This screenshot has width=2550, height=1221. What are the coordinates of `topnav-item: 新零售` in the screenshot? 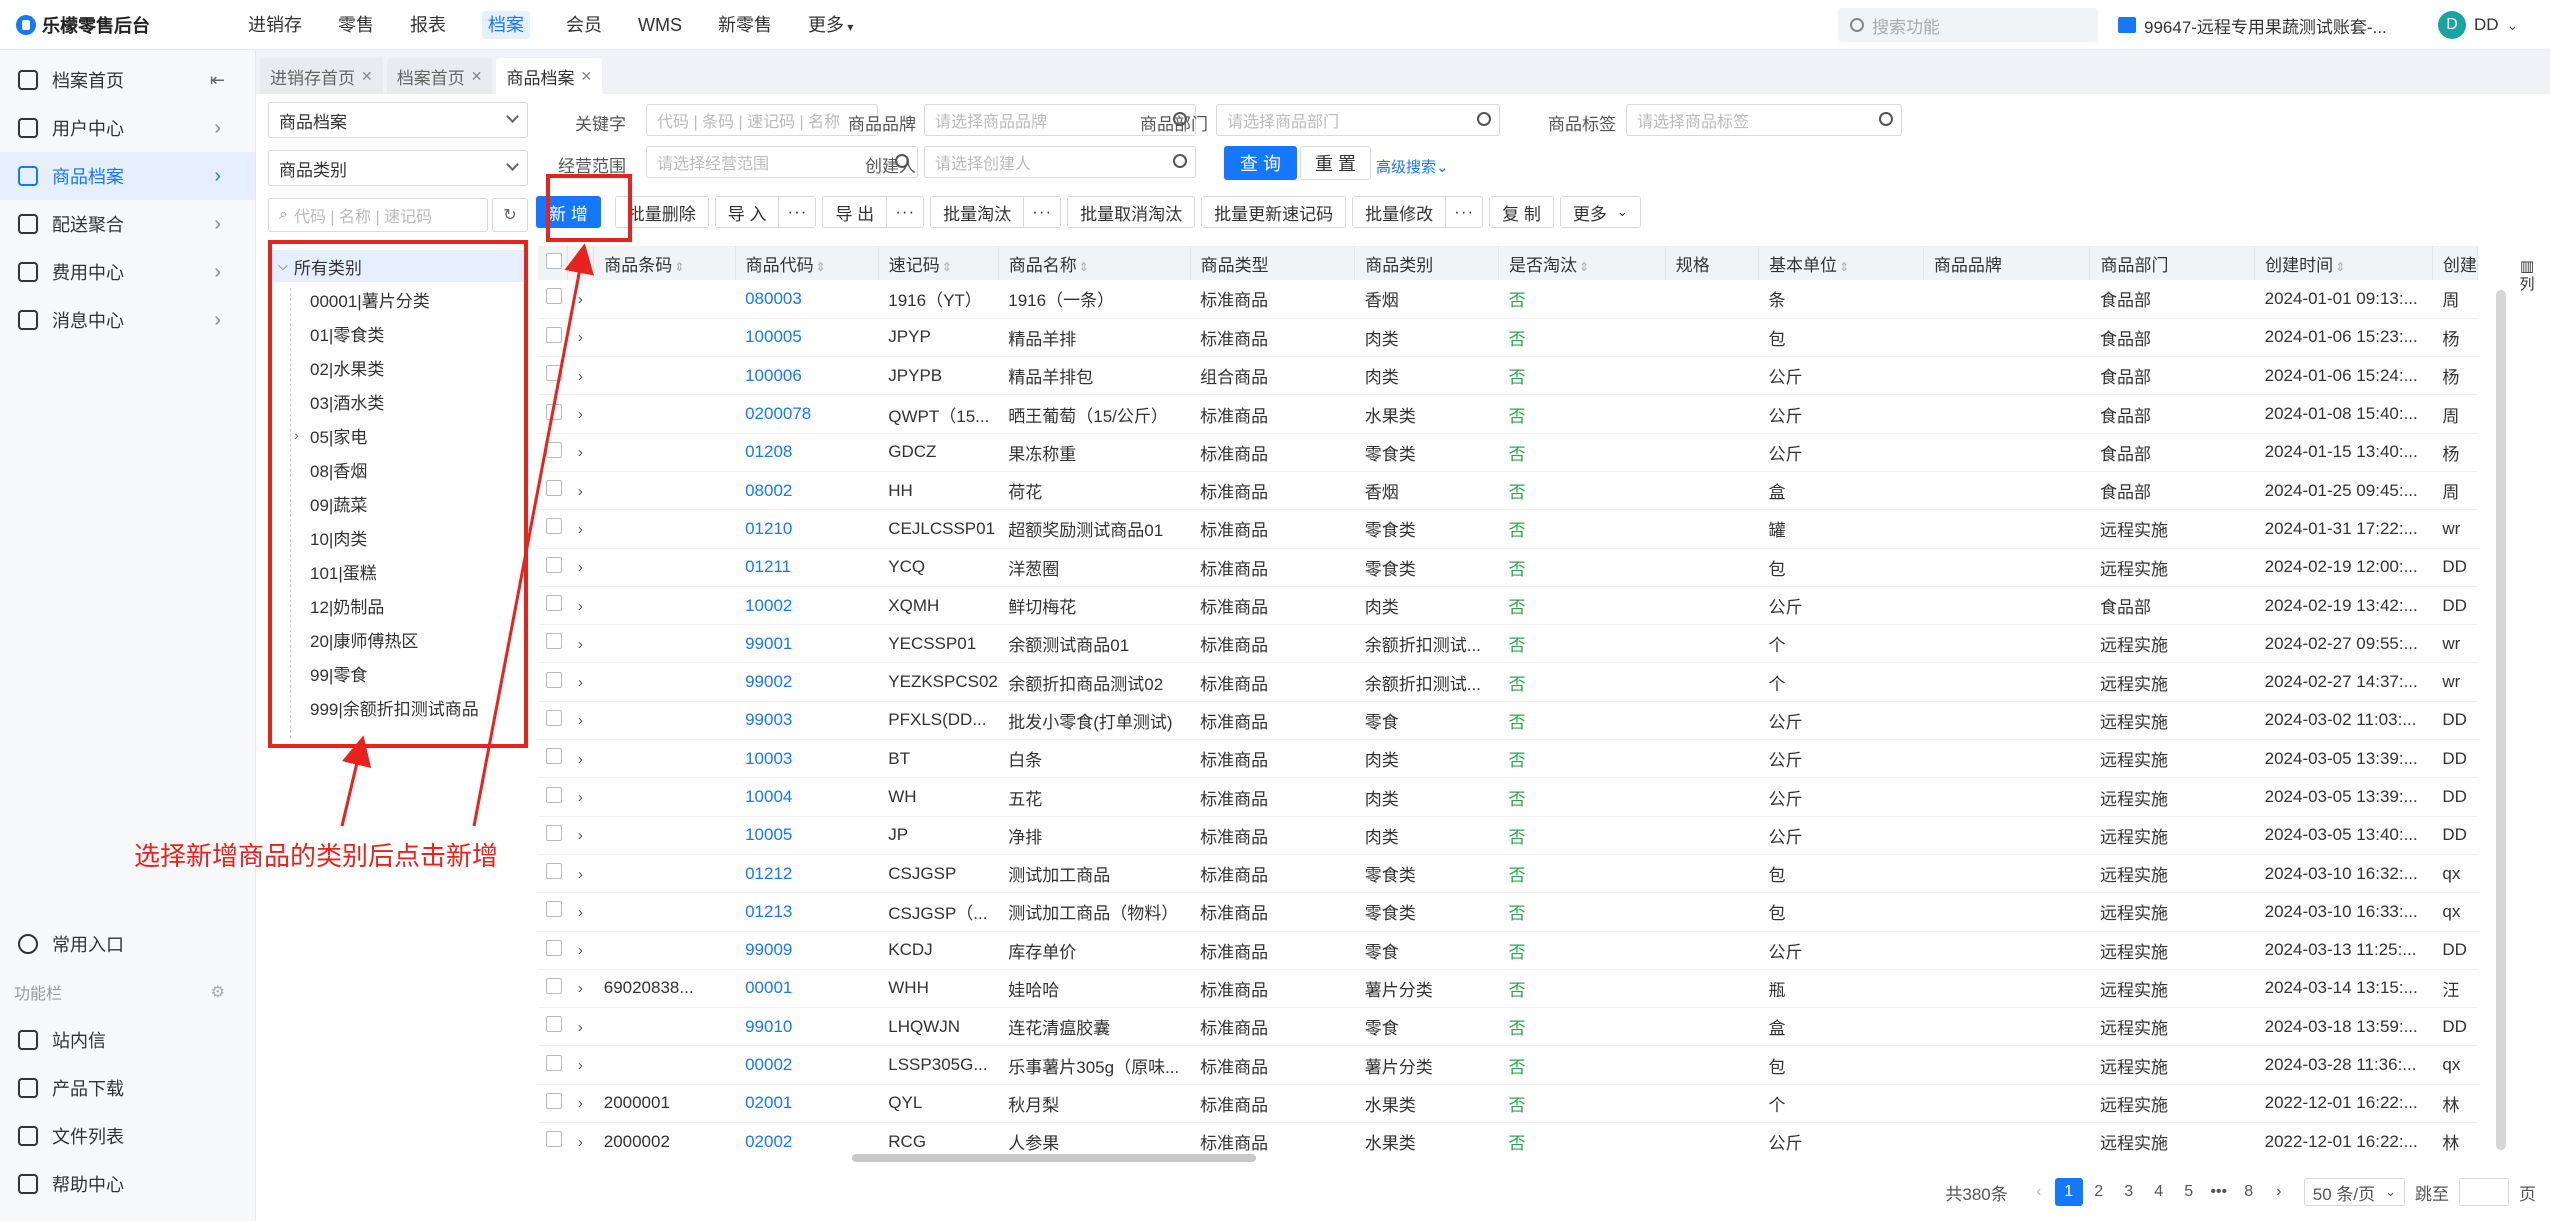 It's located at (745, 25).